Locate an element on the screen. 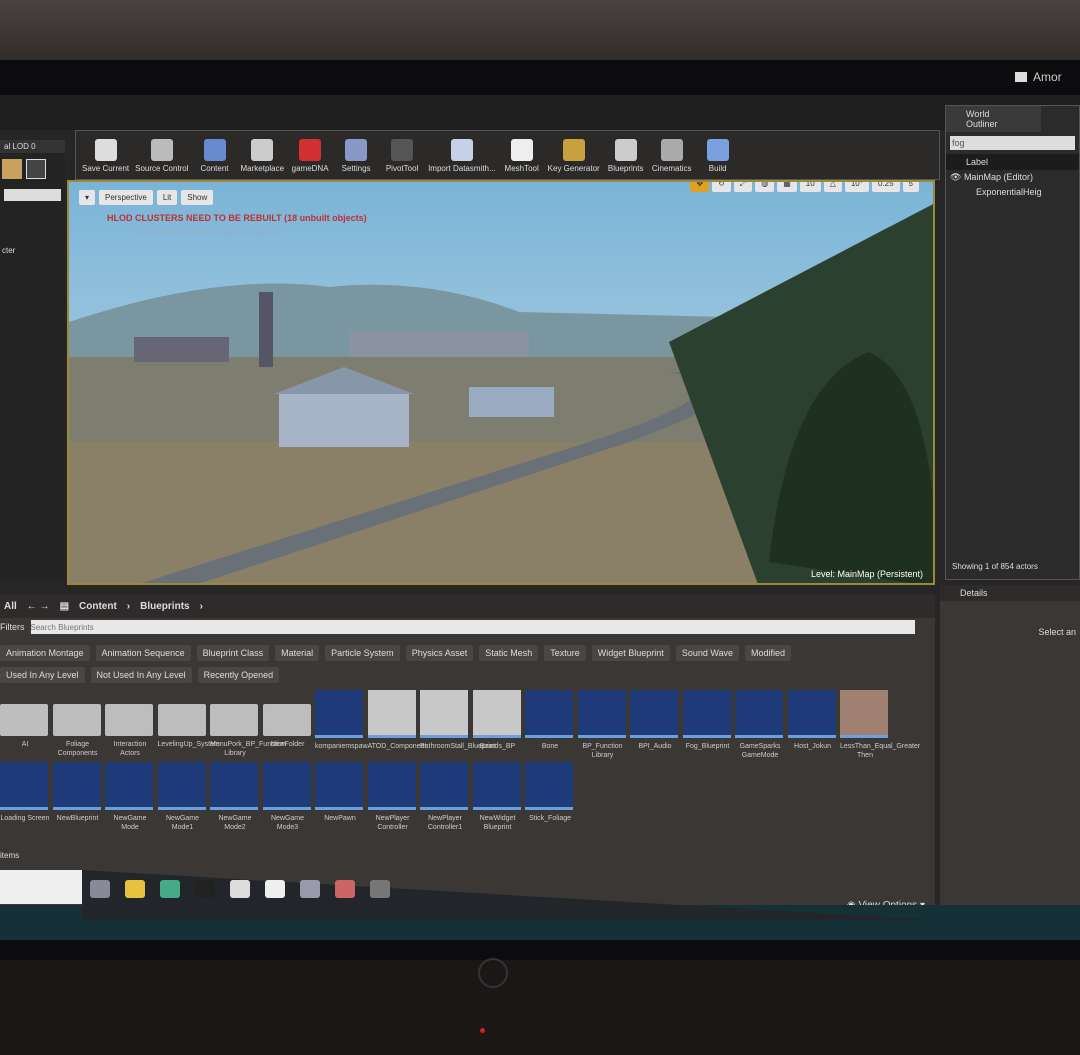  asset-tile: AI is located at coordinates (25, 719).